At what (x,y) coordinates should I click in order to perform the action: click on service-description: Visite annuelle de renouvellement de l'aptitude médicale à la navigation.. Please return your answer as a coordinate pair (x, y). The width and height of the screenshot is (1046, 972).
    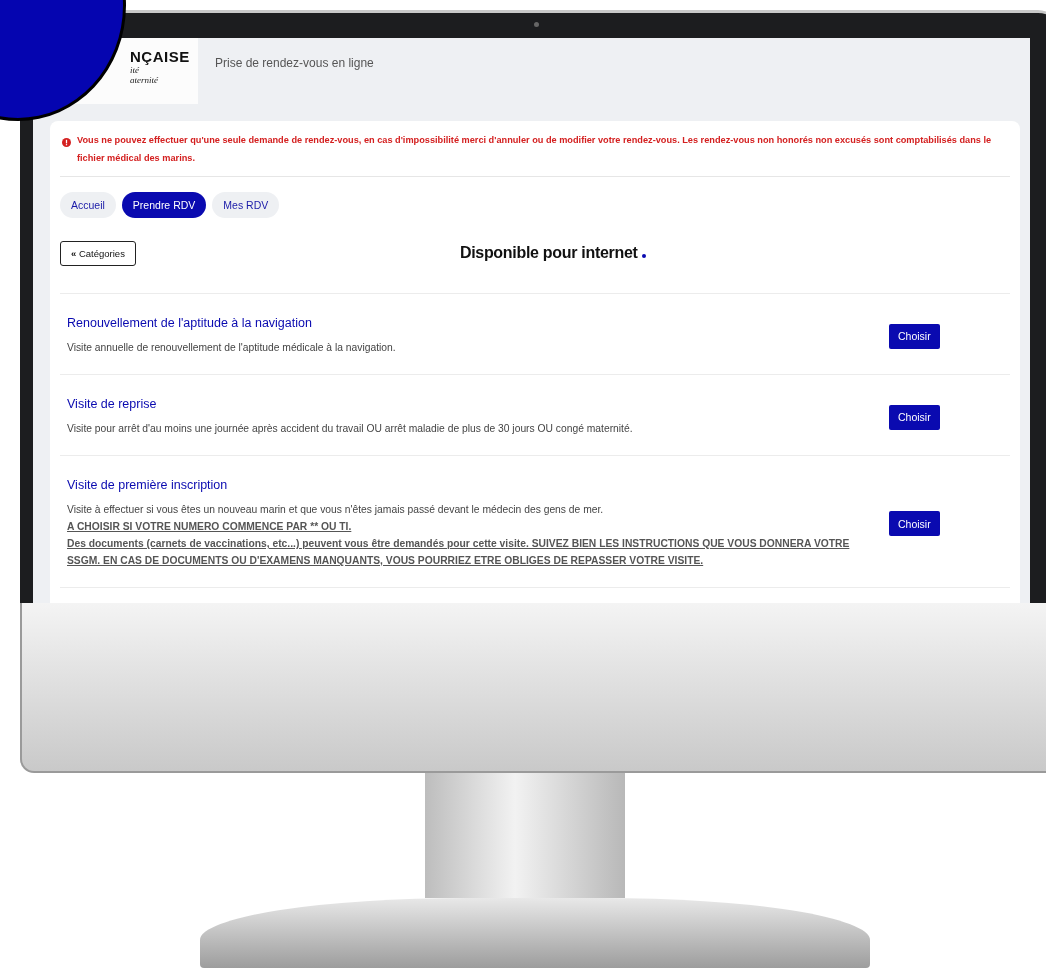
    Looking at the image, I should click on (232, 348).